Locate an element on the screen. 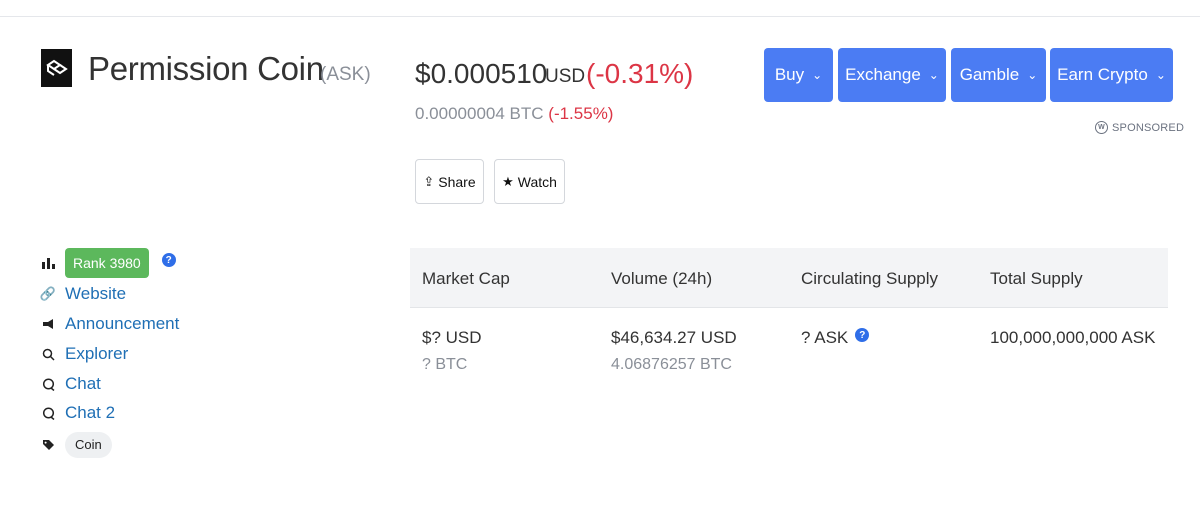 The width and height of the screenshot is (1200, 505). megaphone-icon is located at coordinates (48, 324).